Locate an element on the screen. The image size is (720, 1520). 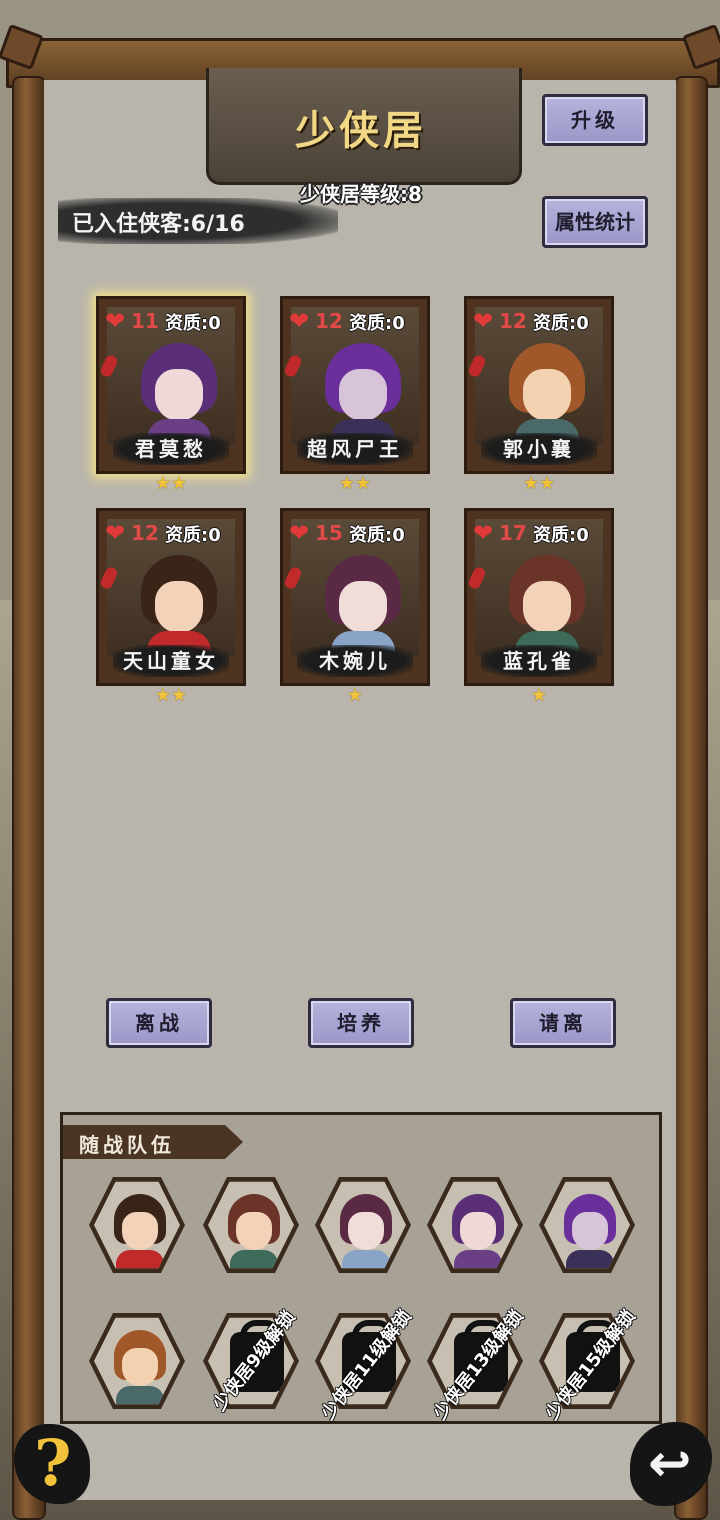
page-title: 少侠居 is located at coordinates (361, 130).